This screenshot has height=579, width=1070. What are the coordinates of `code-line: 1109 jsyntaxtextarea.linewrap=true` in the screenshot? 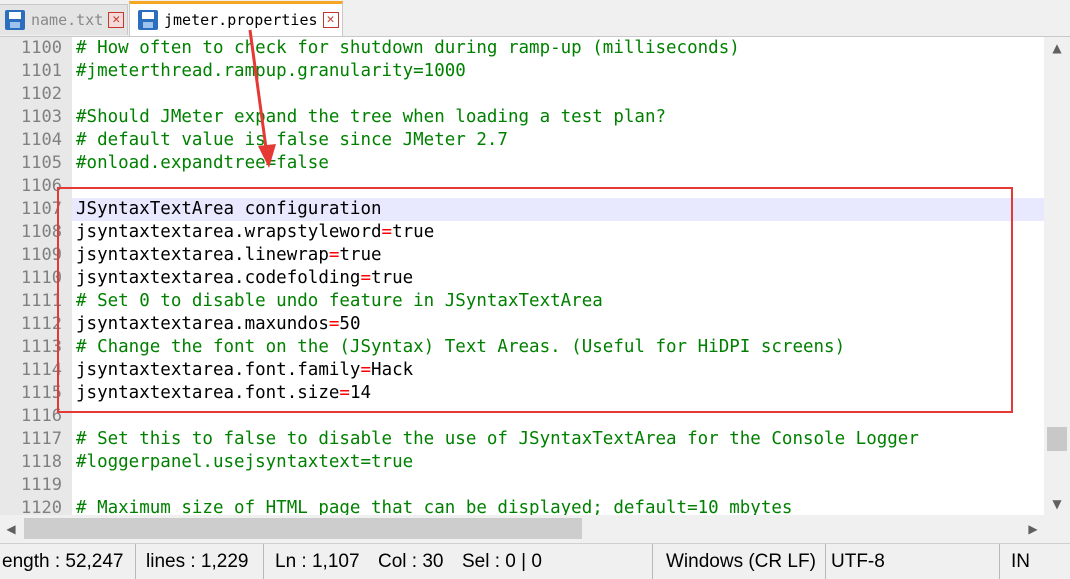 It's located at (522, 255).